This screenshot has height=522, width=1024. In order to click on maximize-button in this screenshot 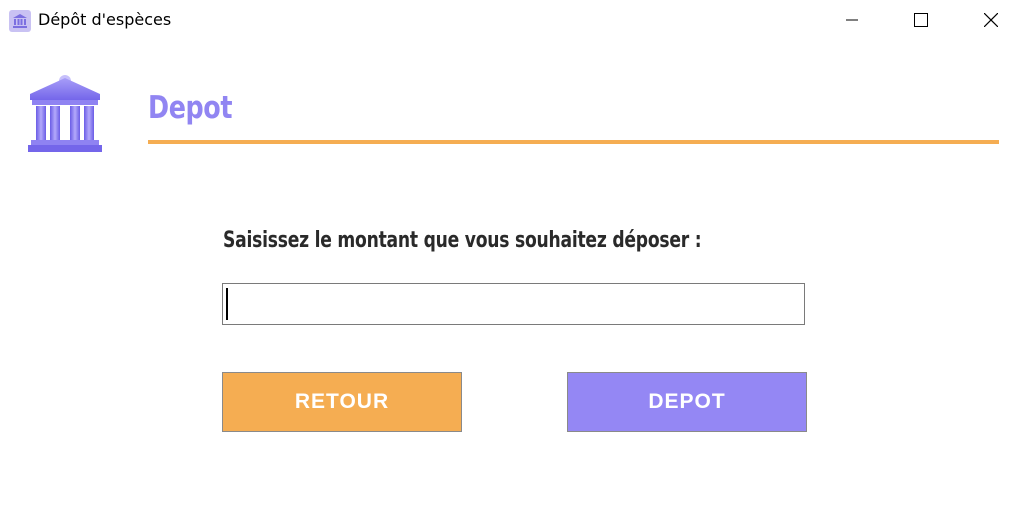, I will do `click(921, 20)`.